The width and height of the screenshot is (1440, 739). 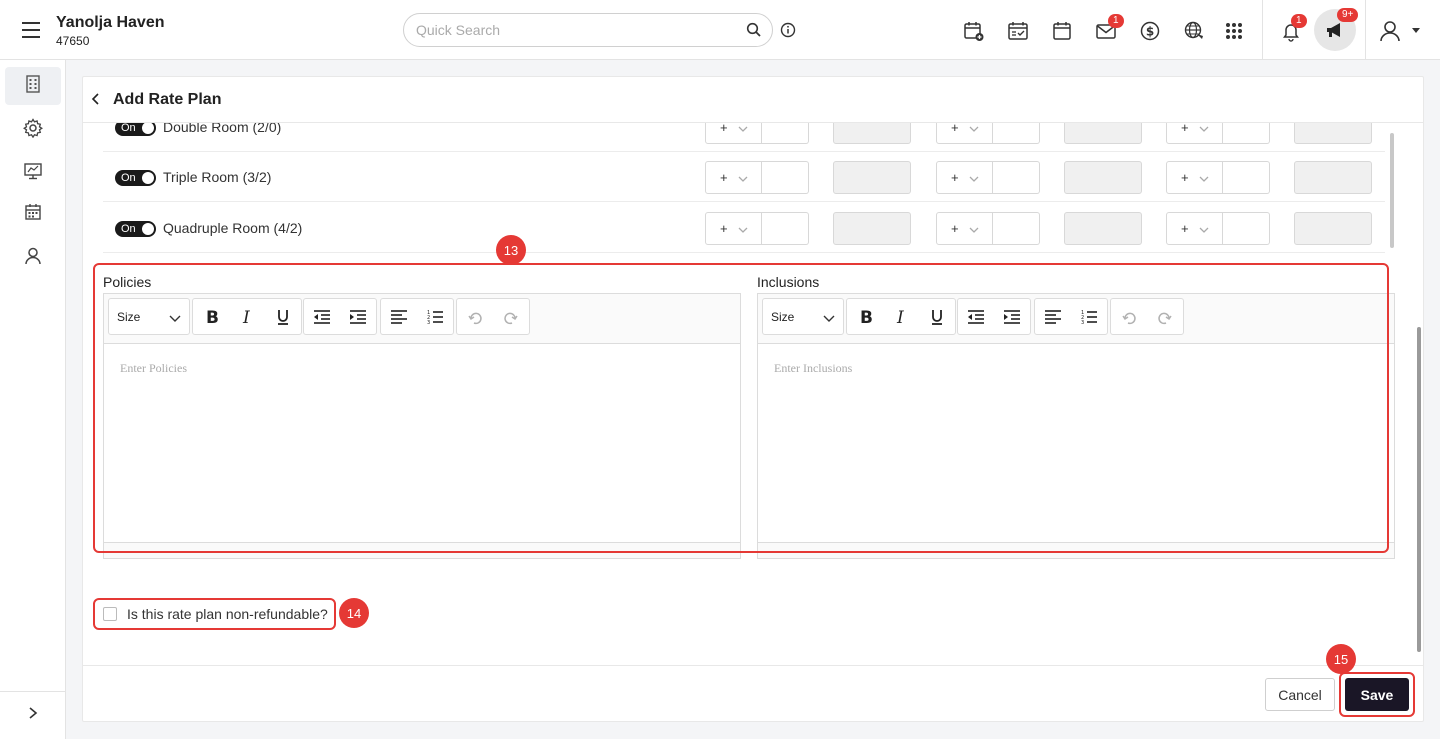 I want to click on quick-search, so click(x=588, y=30).